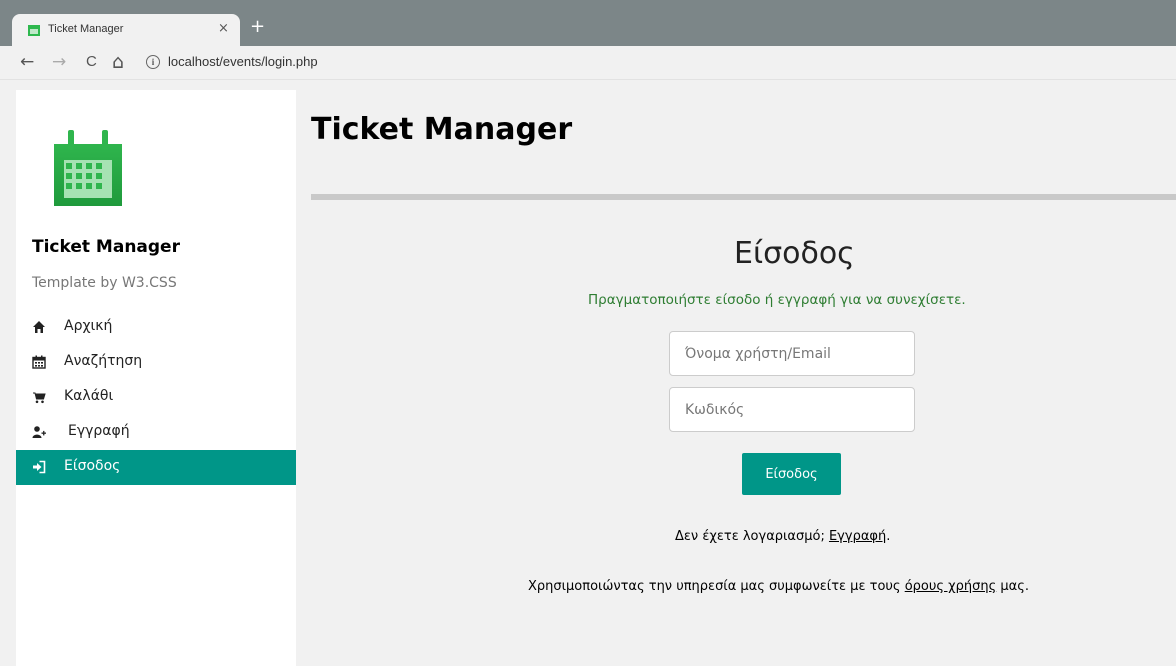 This screenshot has height=666, width=1176. What do you see at coordinates (156, 327) in the screenshot?
I see `sidebar-item-home: Αρχική` at bounding box center [156, 327].